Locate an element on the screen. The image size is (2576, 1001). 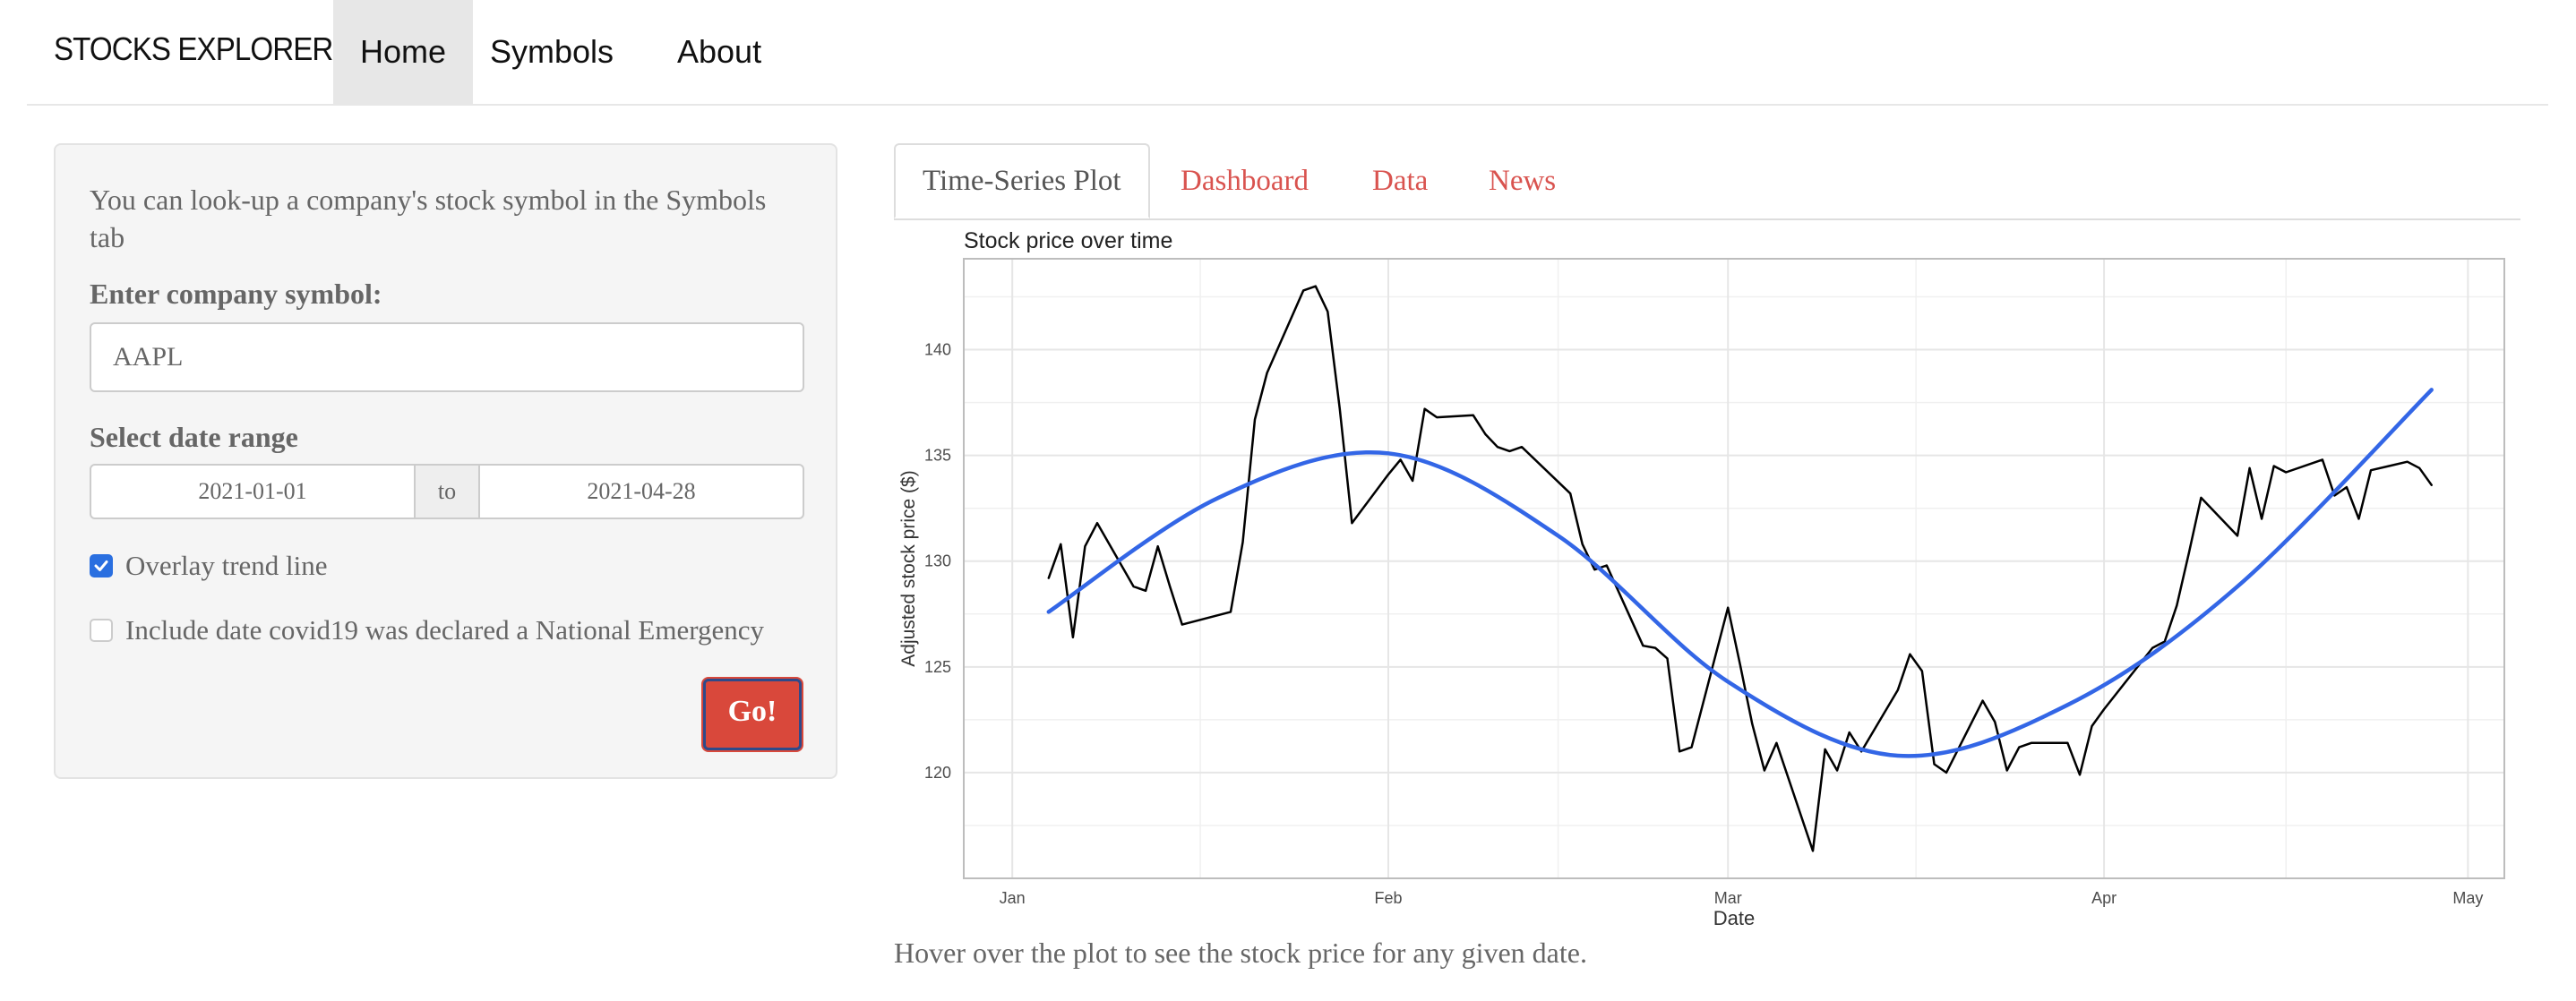
tab-bar: Time-Series Plot Dashboard Data News is located at coordinates (1707, 181).